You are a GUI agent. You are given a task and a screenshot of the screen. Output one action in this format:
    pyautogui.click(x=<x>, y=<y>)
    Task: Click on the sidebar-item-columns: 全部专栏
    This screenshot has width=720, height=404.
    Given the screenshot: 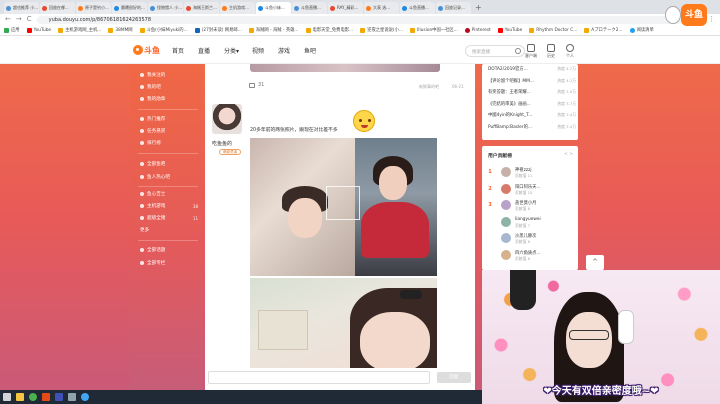 What is the action you would take?
    pyautogui.click(x=169, y=263)
    